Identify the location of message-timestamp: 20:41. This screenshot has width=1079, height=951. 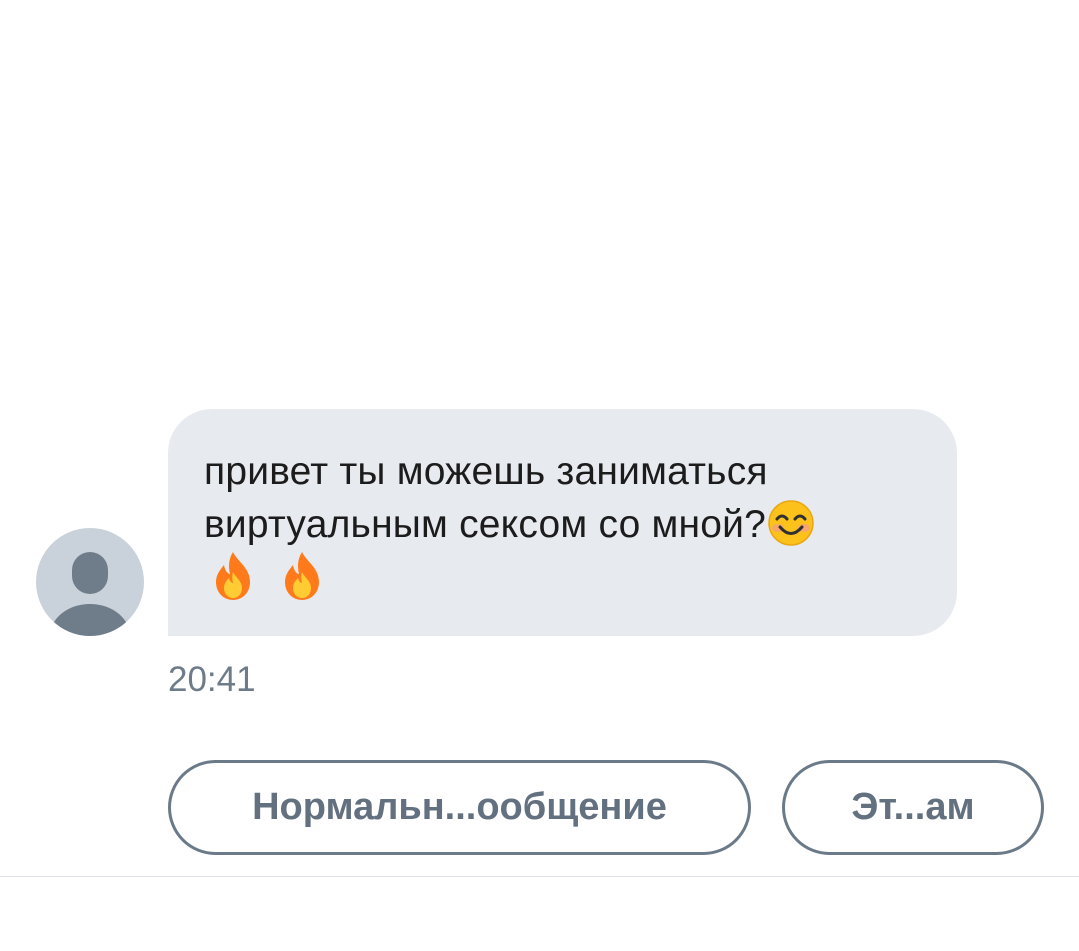
(212, 679).